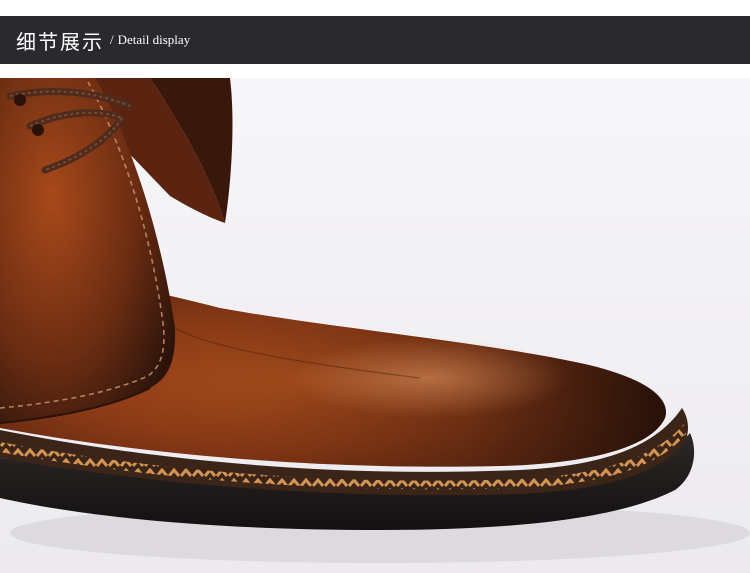 Image resolution: width=750 pixels, height=573 pixels. What do you see at coordinates (375, 40) in the screenshot?
I see `section-header: 细节展示 / Detail display` at bounding box center [375, 40].